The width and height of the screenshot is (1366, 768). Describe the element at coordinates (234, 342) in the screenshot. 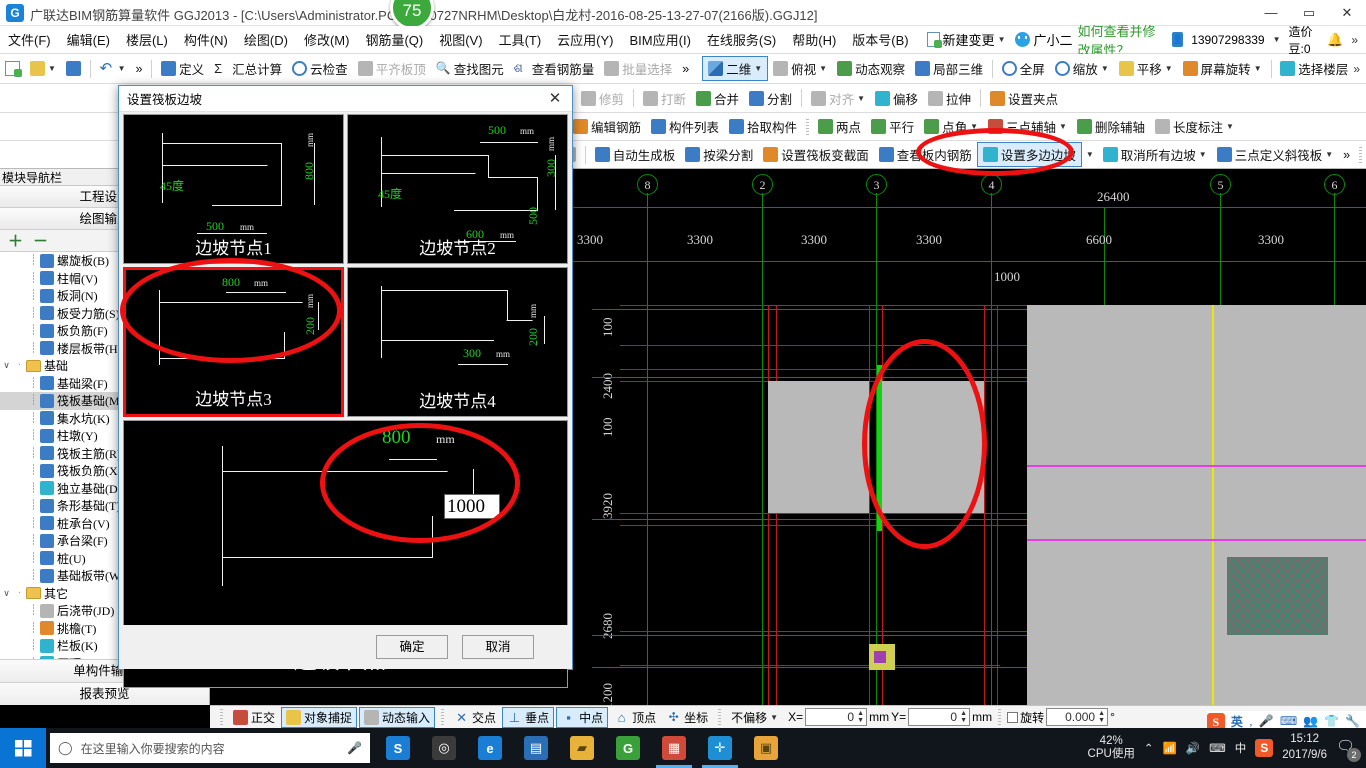

I see `slope-node-3-option: 800 mm 200 mm 边坡节点3` at that location.